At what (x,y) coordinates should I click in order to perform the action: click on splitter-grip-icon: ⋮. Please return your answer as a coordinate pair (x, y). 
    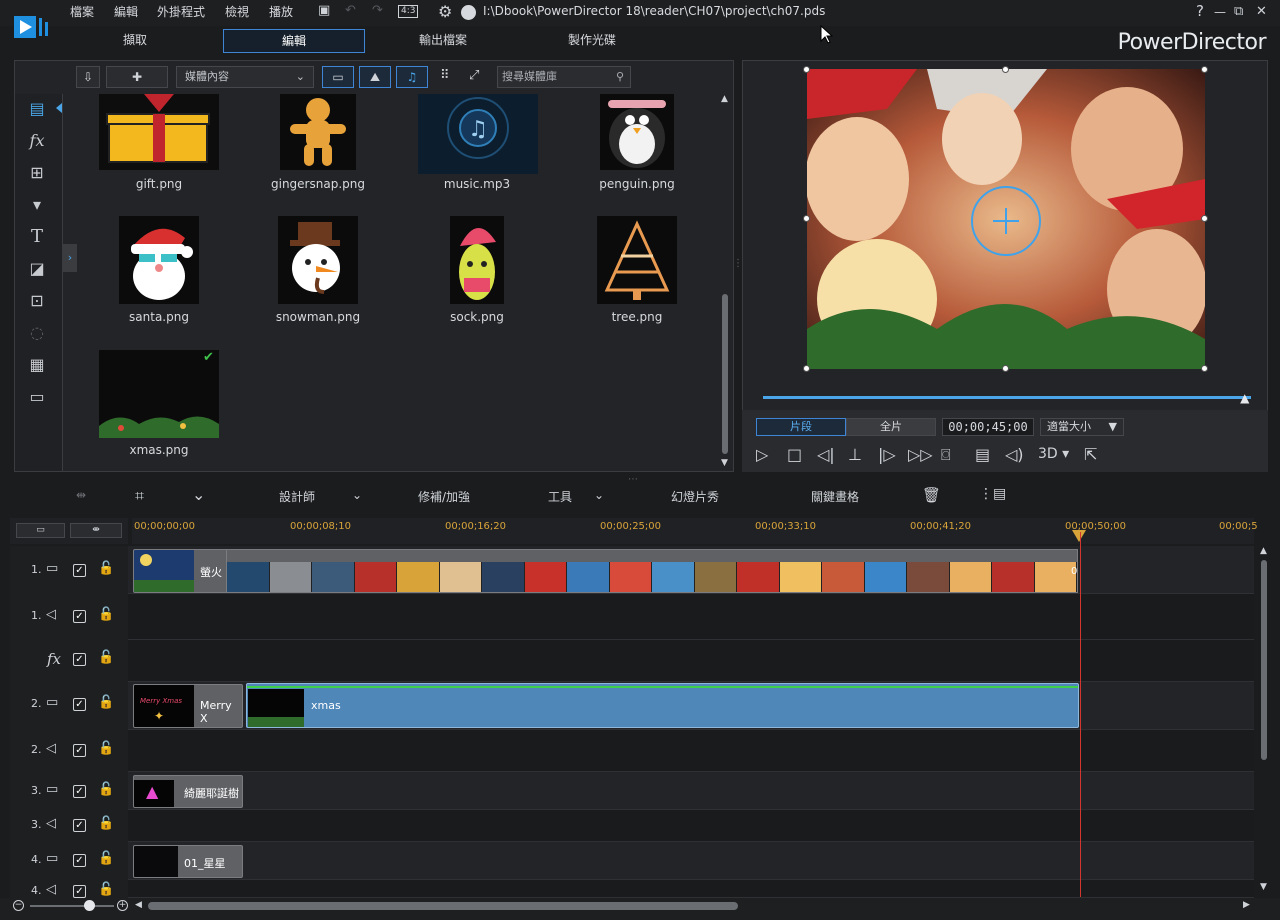
    Looking at the image, I should click on (738, 263).